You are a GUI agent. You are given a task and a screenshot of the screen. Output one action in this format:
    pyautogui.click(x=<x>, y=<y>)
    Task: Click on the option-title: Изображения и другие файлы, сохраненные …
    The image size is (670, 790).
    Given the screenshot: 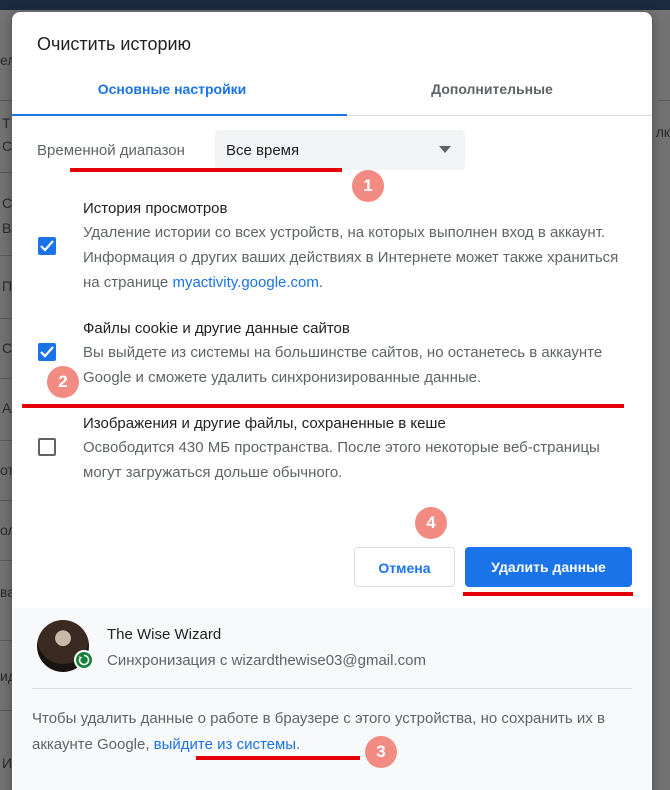 What is the action you would take?
    pyautogui.click(x=264, y=423)
    